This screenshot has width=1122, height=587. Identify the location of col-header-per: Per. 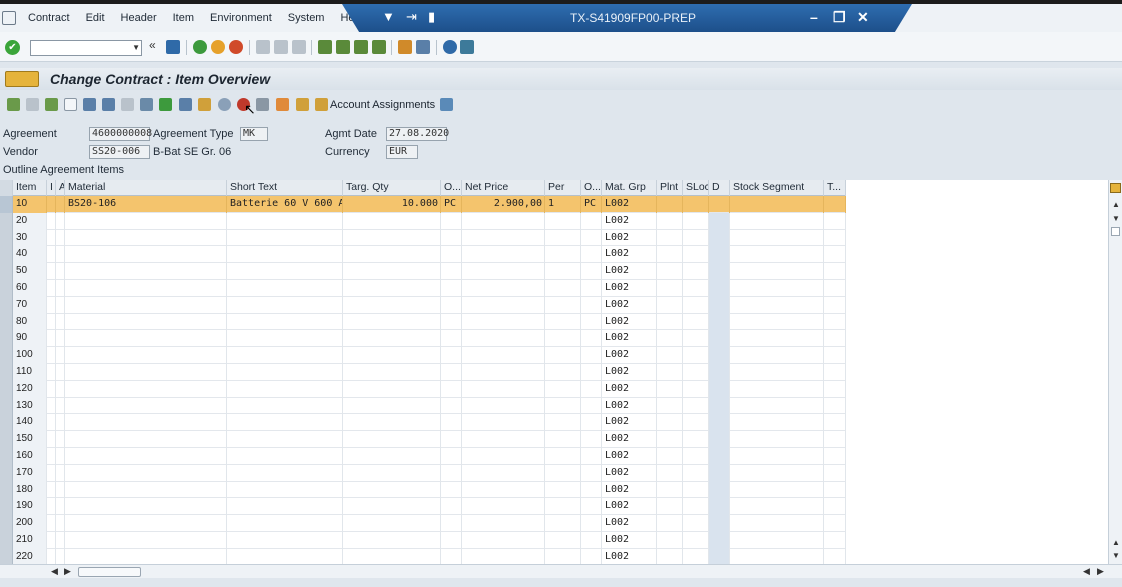
(563, 188).